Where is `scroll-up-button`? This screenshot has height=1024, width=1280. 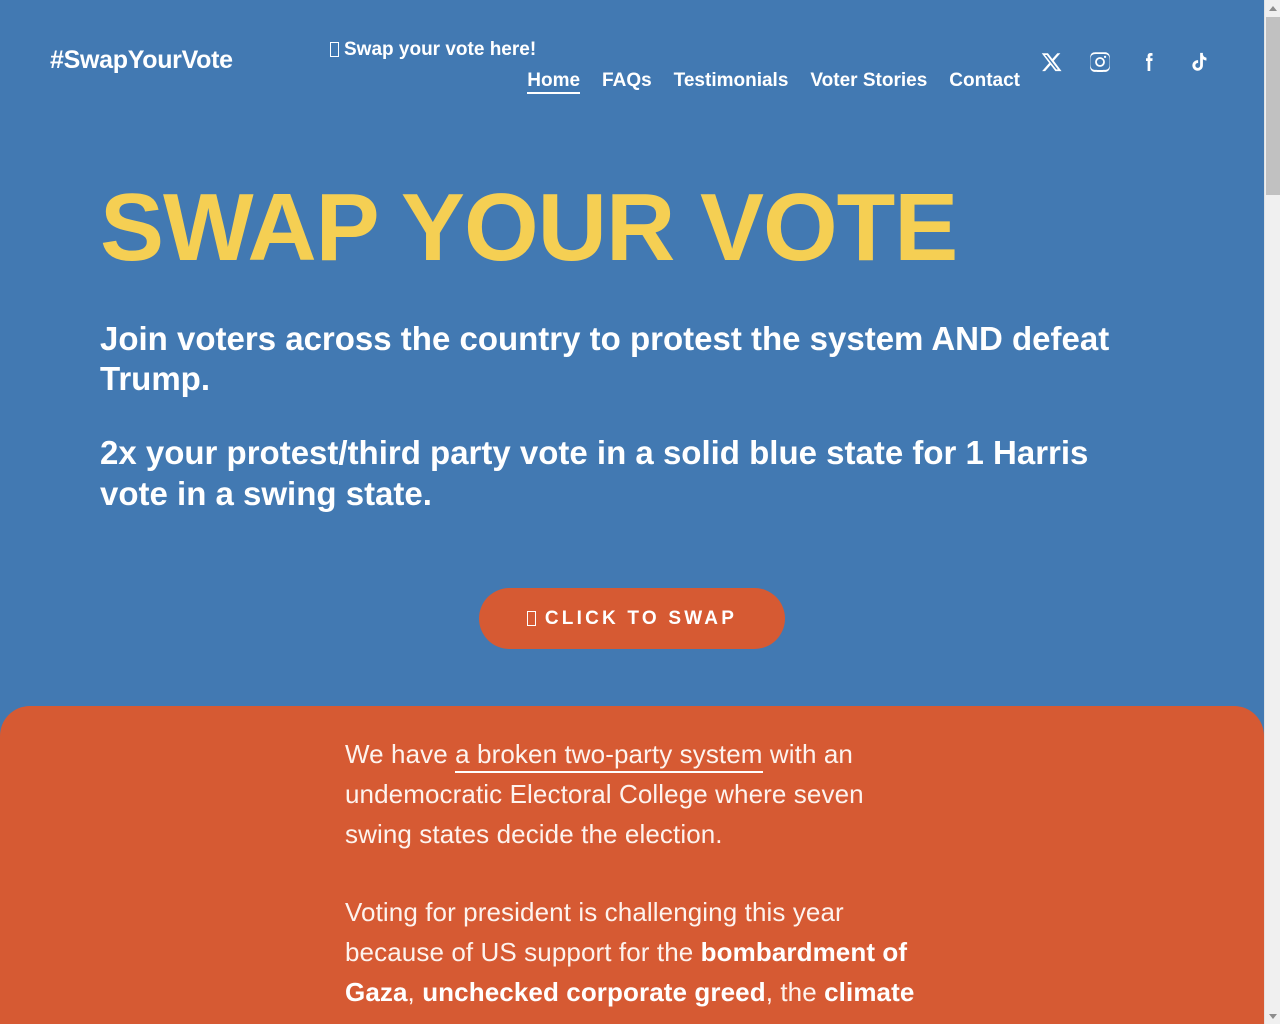
scroll-up-button is located at coordinates (1272, 8).